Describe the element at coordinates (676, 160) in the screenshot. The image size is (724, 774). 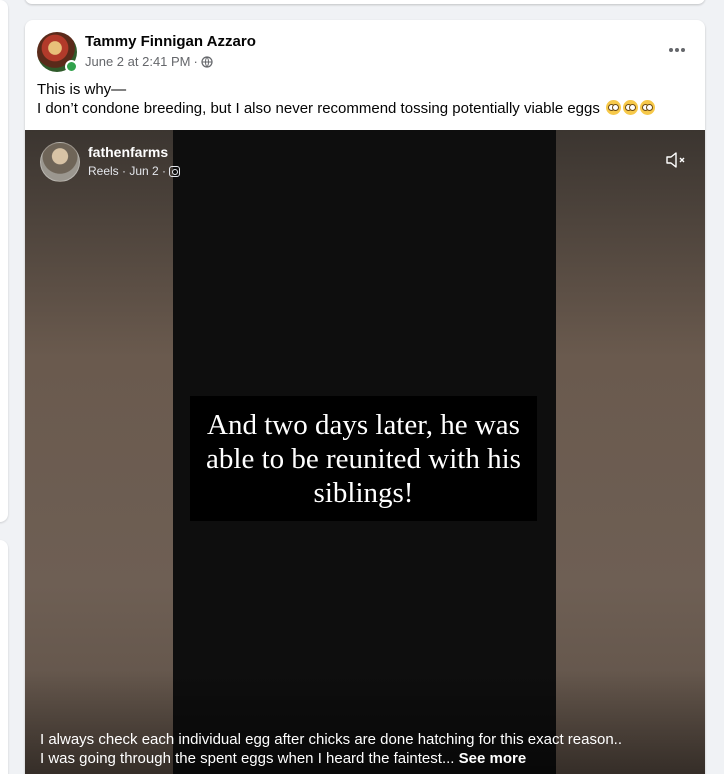
I see `mute-toggle-icon` at that location.